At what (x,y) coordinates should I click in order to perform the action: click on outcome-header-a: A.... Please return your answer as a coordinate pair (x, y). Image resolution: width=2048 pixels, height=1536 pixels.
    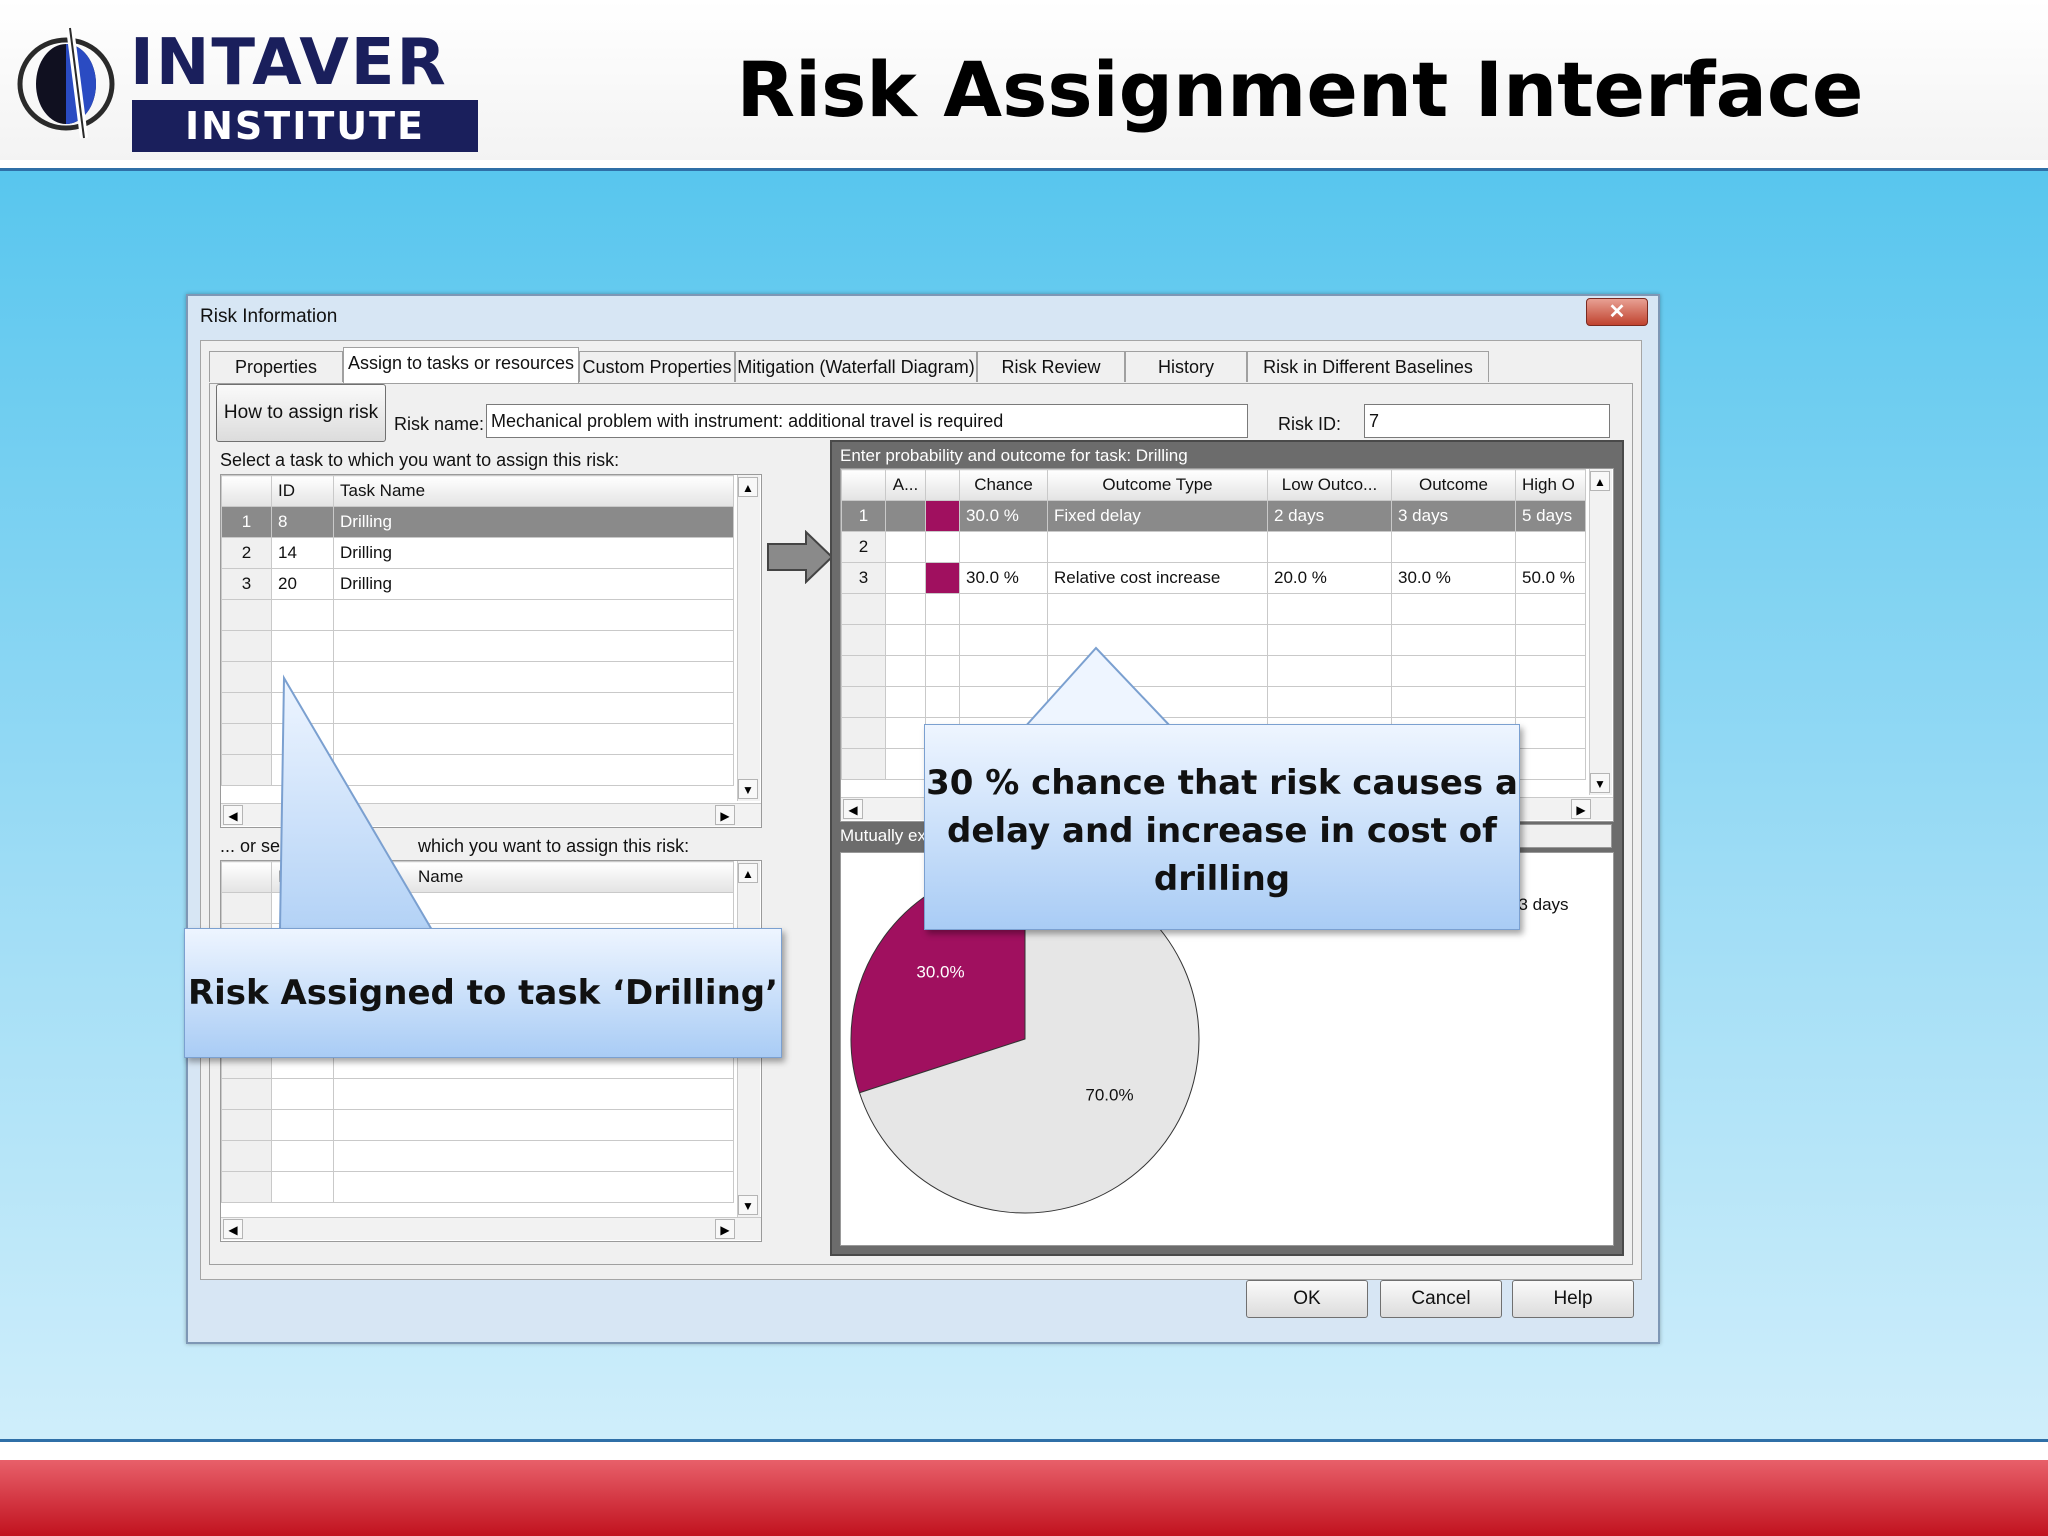
    Looking at the image, I should click on (905, 485).